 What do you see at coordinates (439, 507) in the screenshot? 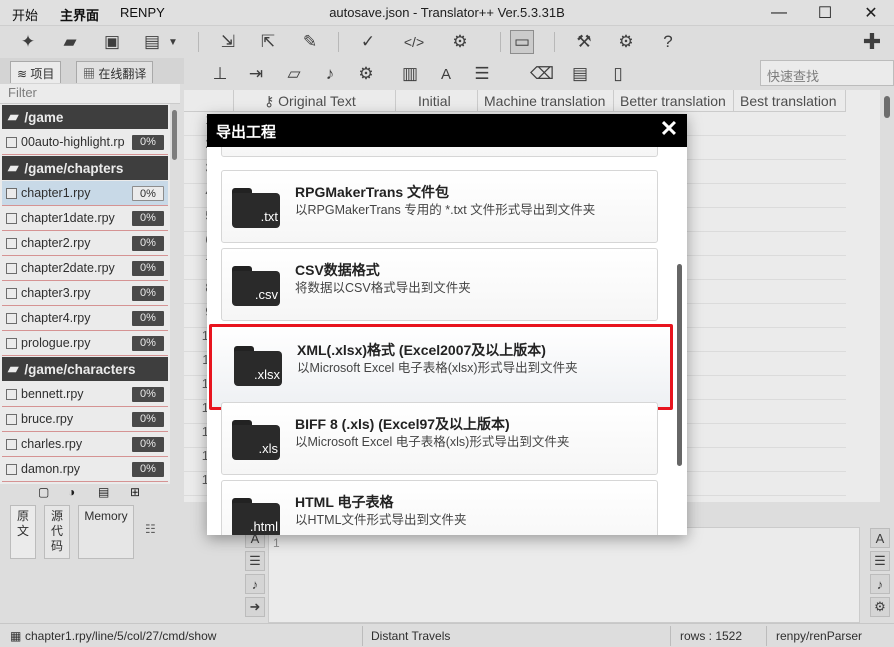
I see `export-option: .html HTML 电子表格 以HTML文件形式导出到文件夹` at bounding box center [439, 507].